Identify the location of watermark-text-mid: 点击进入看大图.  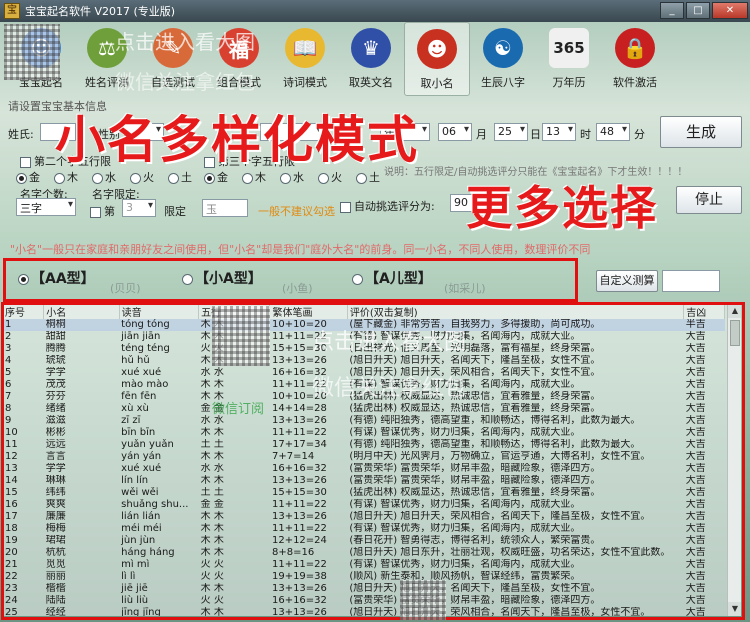
(389, 342).